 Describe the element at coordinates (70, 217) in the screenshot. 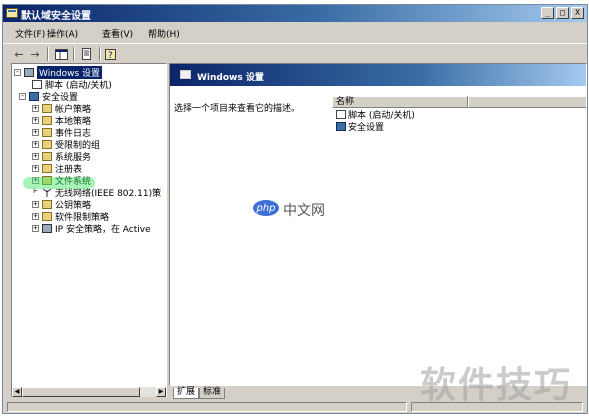

I see `tree-item-software-restriction: + 软件限制策略` at that location.